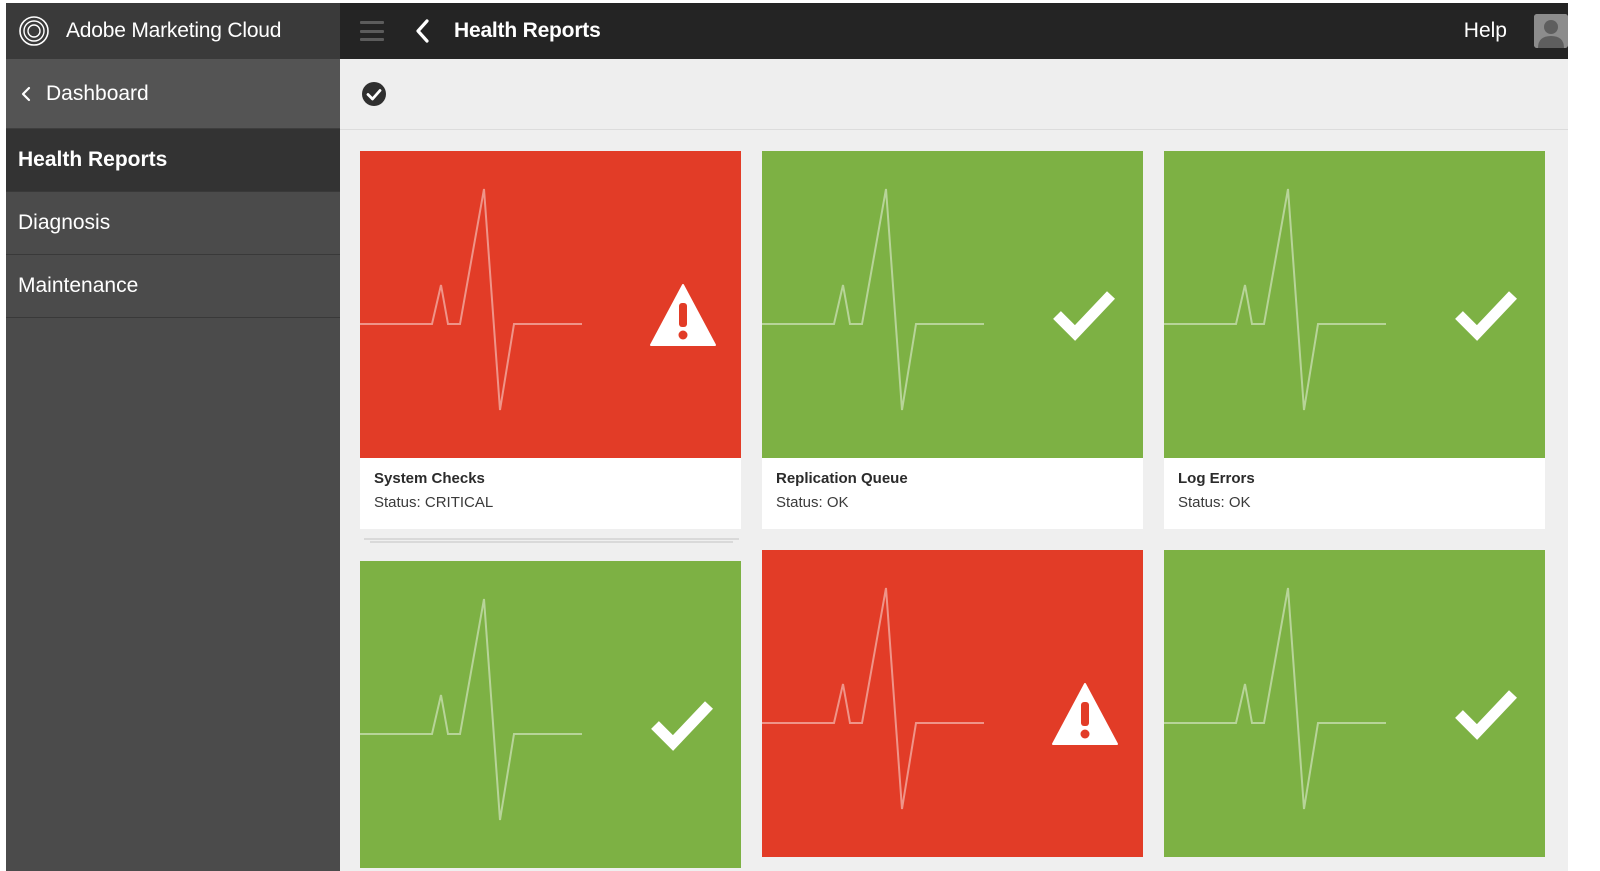  What do you see at coordinates (1485, 31) in the screenshot?
I see `help-link: Help` at bounding box center [1485, 31].